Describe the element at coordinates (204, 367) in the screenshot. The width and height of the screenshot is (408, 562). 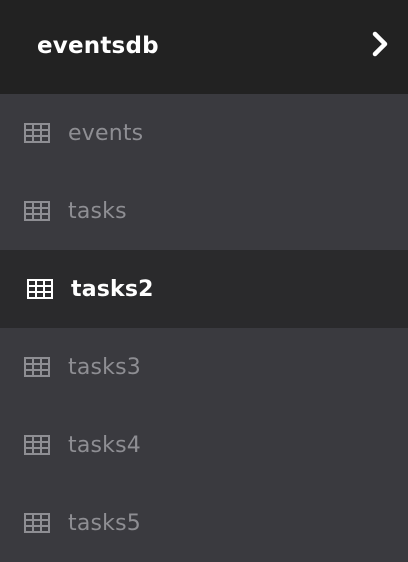
I see `table-item-tasks3: tasks3` at that location.